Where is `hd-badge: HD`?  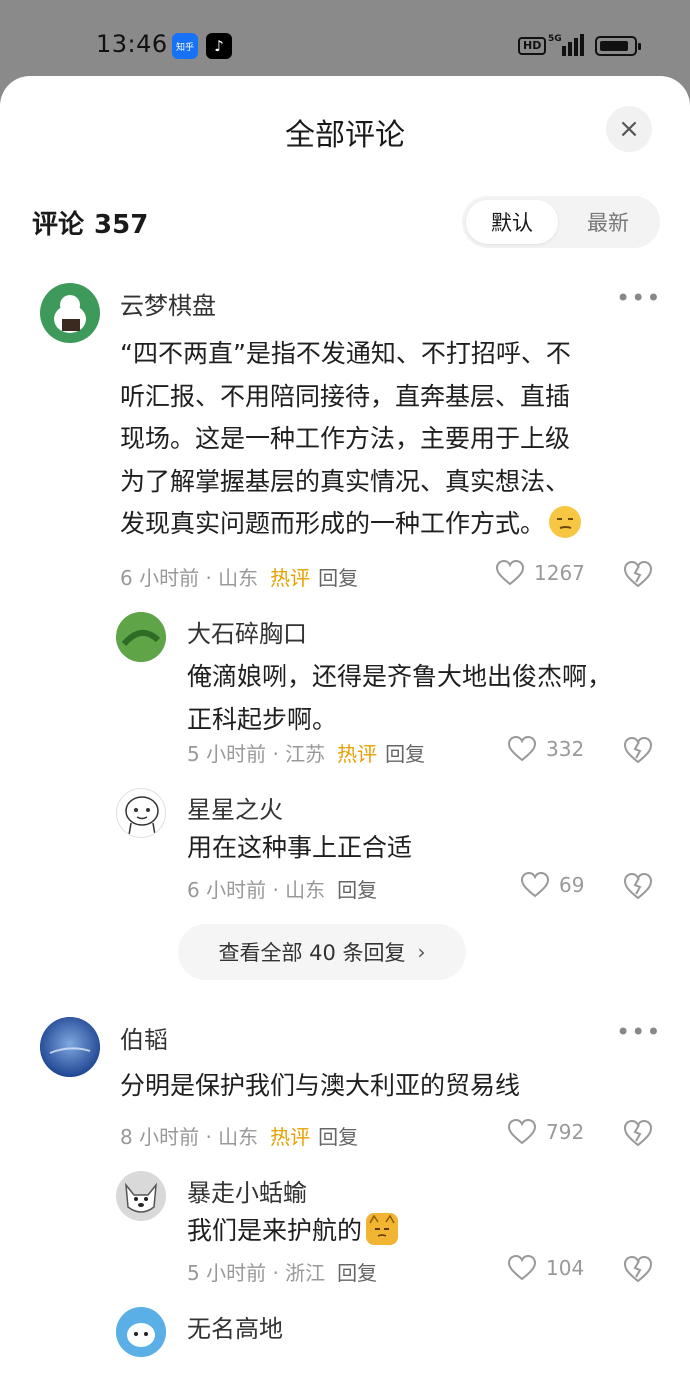
hd-badge: HD is located at coordinates (532, 46).